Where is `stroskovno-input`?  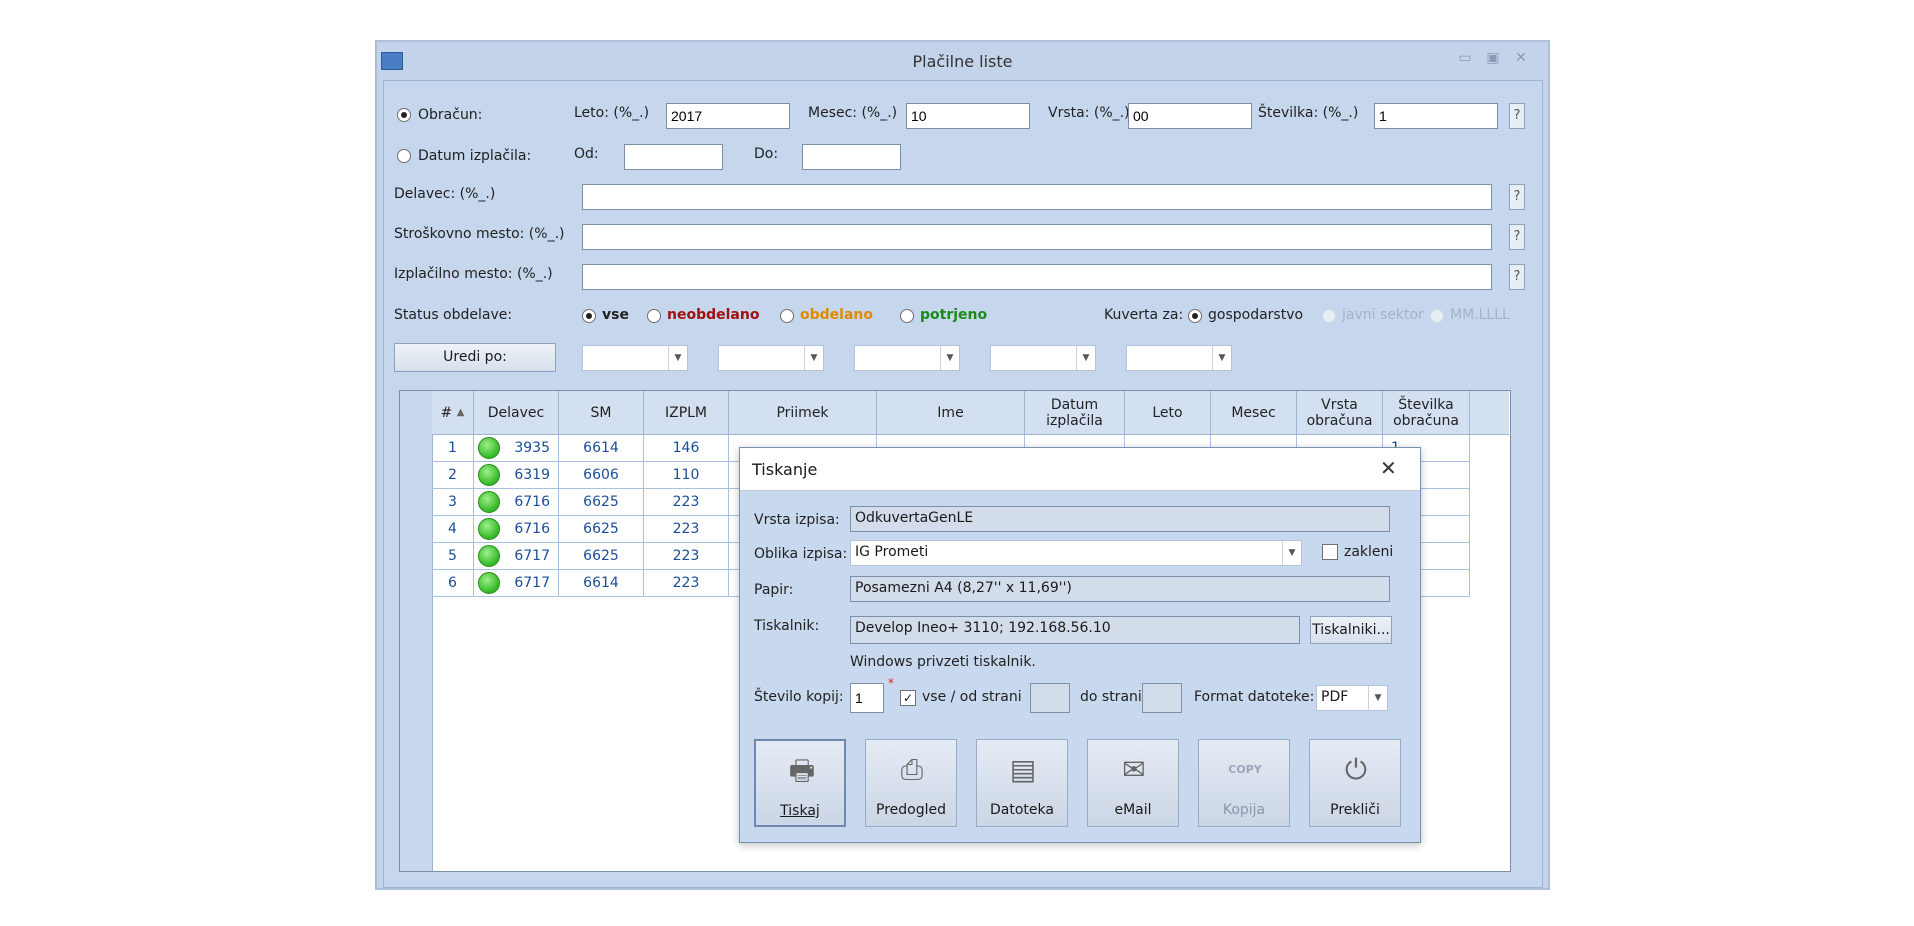
stroskovno-input is located at coordinates (1037, 237).